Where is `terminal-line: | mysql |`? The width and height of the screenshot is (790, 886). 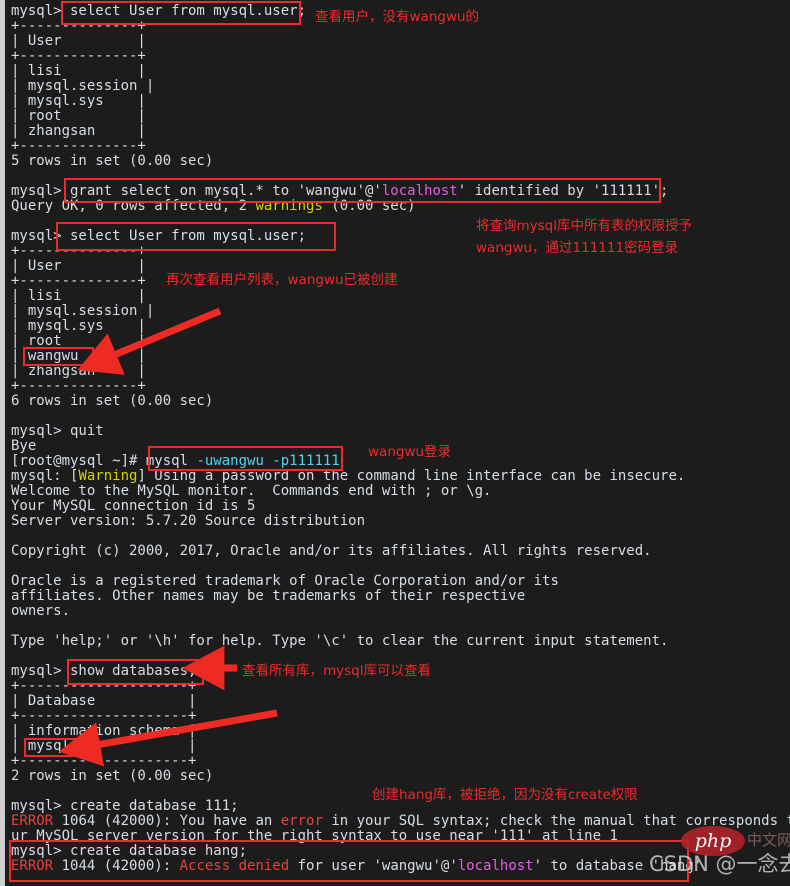
terminal-line: | mysql | is located at coordinates (103, 746).